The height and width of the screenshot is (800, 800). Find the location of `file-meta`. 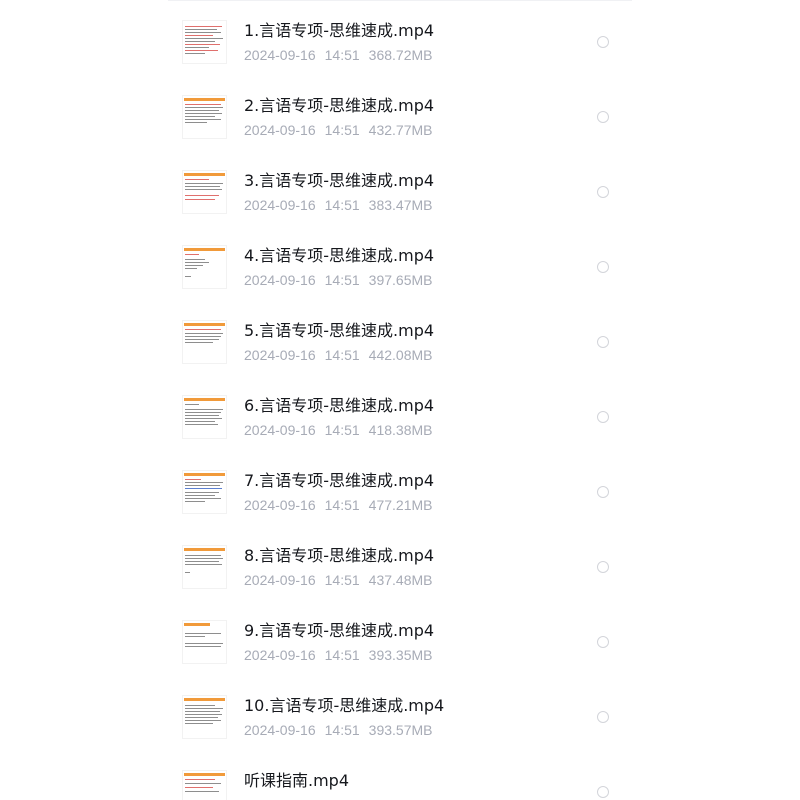

file-meta is located at coordinates (253, 798).